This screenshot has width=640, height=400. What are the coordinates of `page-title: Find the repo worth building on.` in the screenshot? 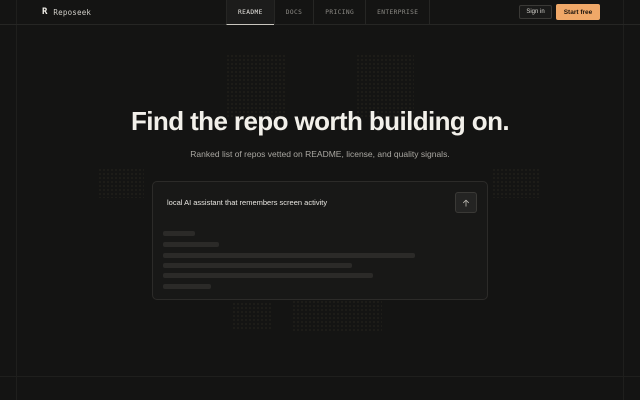 It's located at (320, 121).